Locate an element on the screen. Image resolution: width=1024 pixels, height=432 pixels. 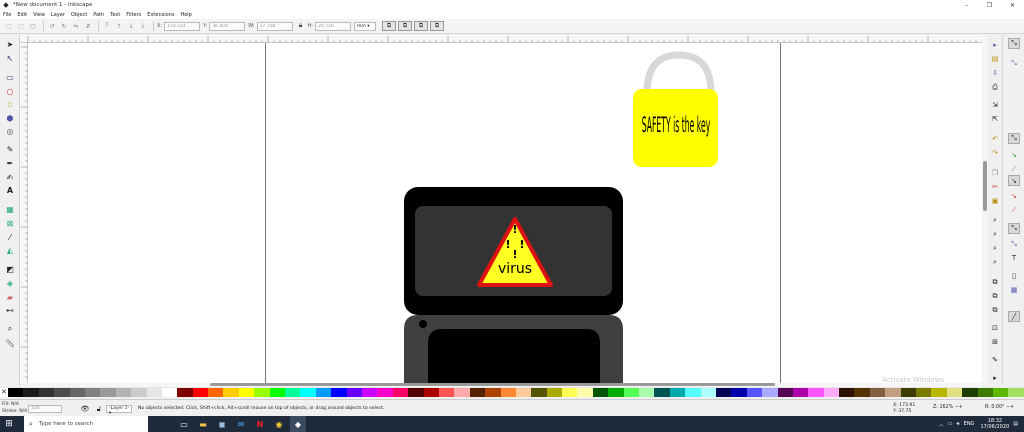
copy-icon: ❐ is located at coordinates (995, 173).